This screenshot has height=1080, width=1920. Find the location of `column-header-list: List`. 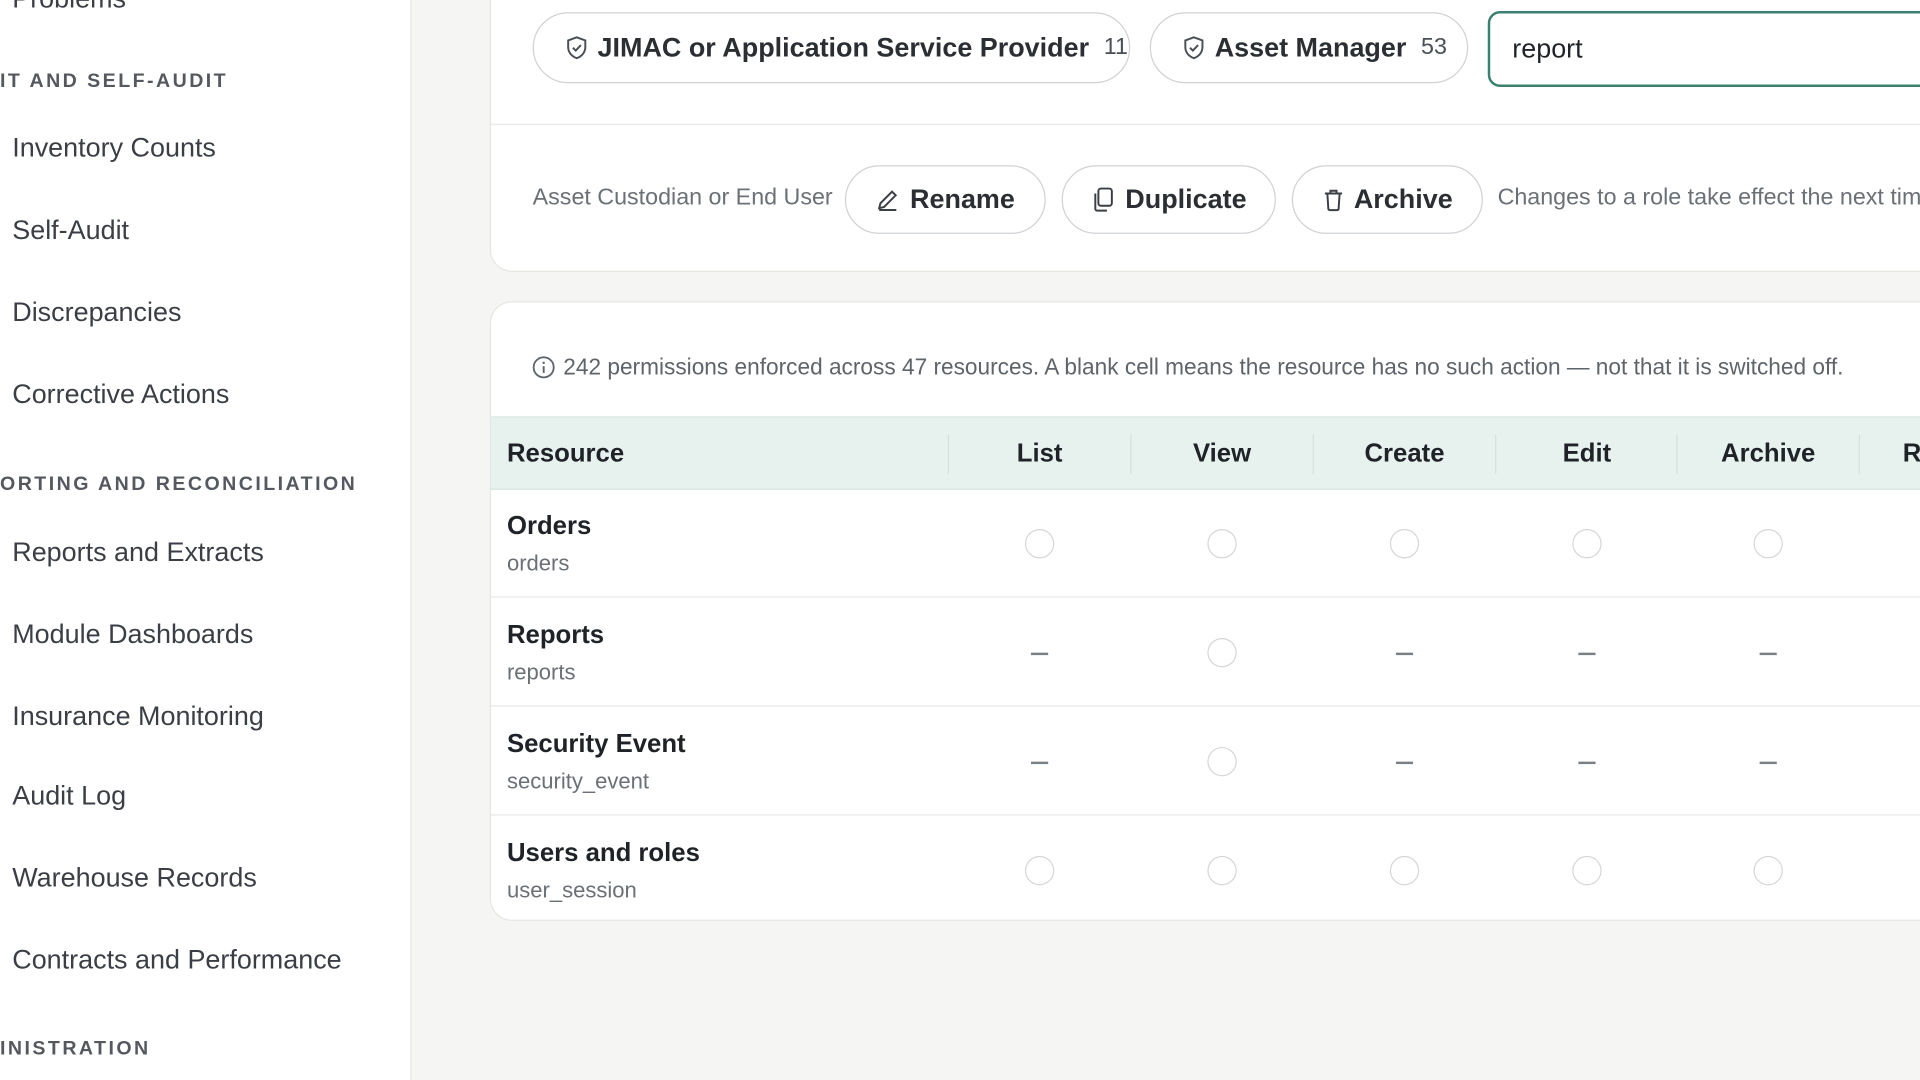

column-header-list: List is located at coordinates (1039, 453).